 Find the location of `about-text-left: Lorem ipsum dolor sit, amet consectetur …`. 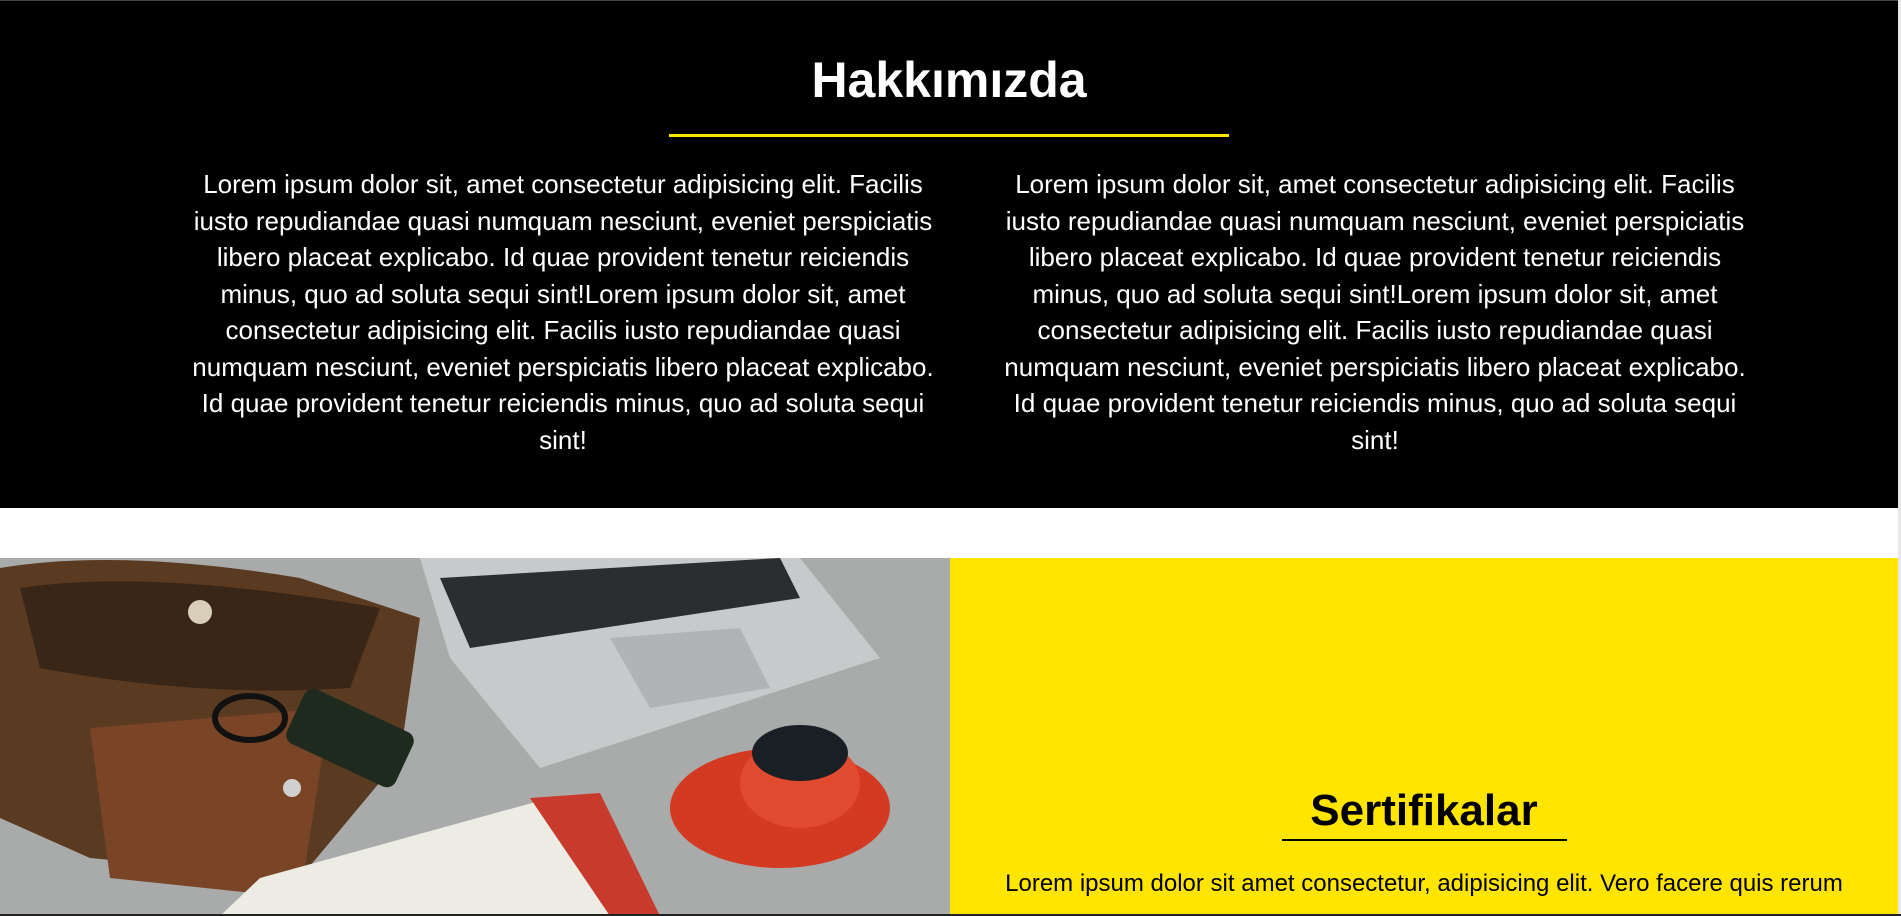

about-text-left: Lorem ipsum dolor sit, amet consectetur … is located at coordinates (563, 312).